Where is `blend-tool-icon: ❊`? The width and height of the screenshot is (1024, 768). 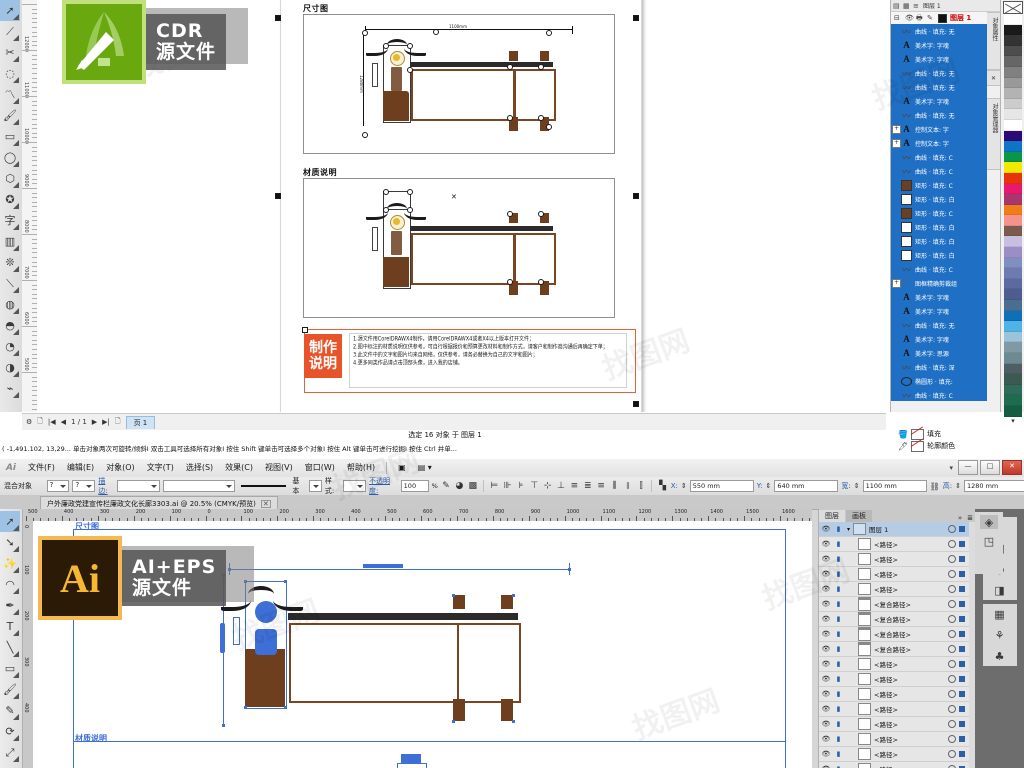
blend-tool-icon: ❊ is located at coordinates (10, 262).